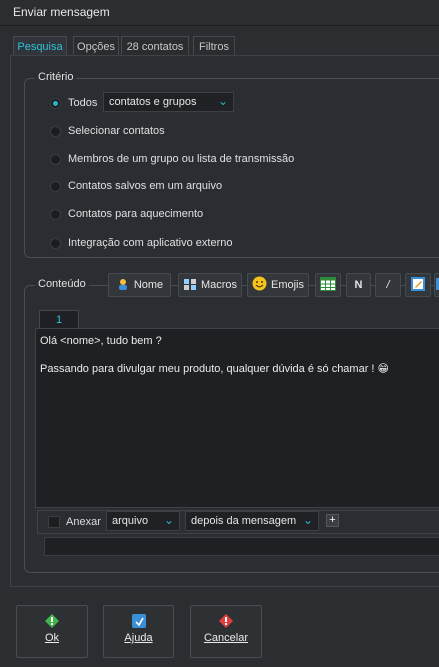 Image resolution: width=439 pixels, height=667 pixels. I want to click on anexo-tipo-value: arquivo, so click(130, 521).